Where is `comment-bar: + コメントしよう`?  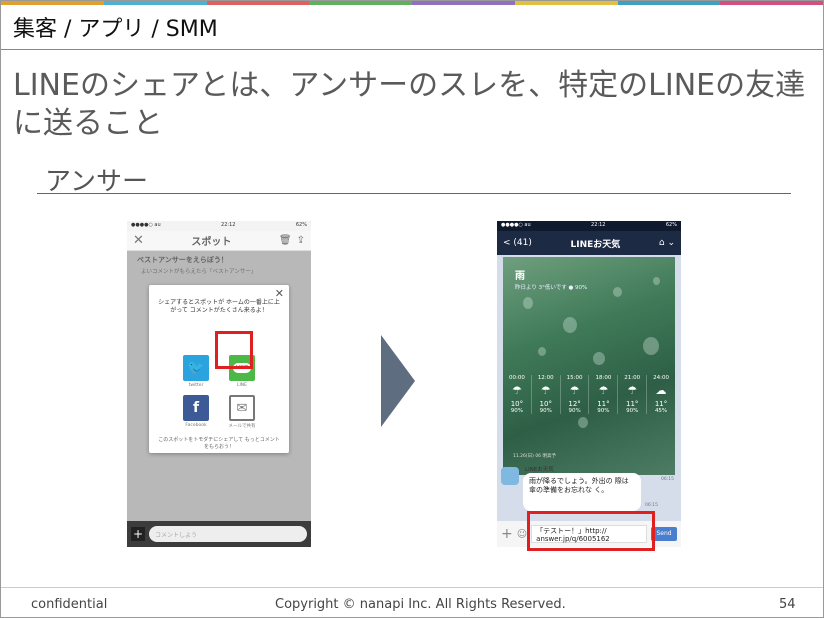 comment-bar: + コメントしよう is located at coordinates (219, 534).